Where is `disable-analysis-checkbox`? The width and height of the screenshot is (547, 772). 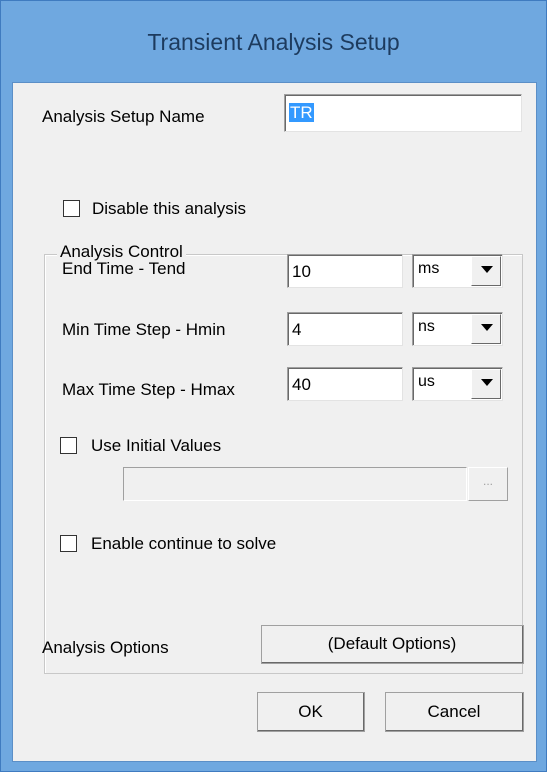
disable-analysis-checkbox is located at coordinates (71, 208).